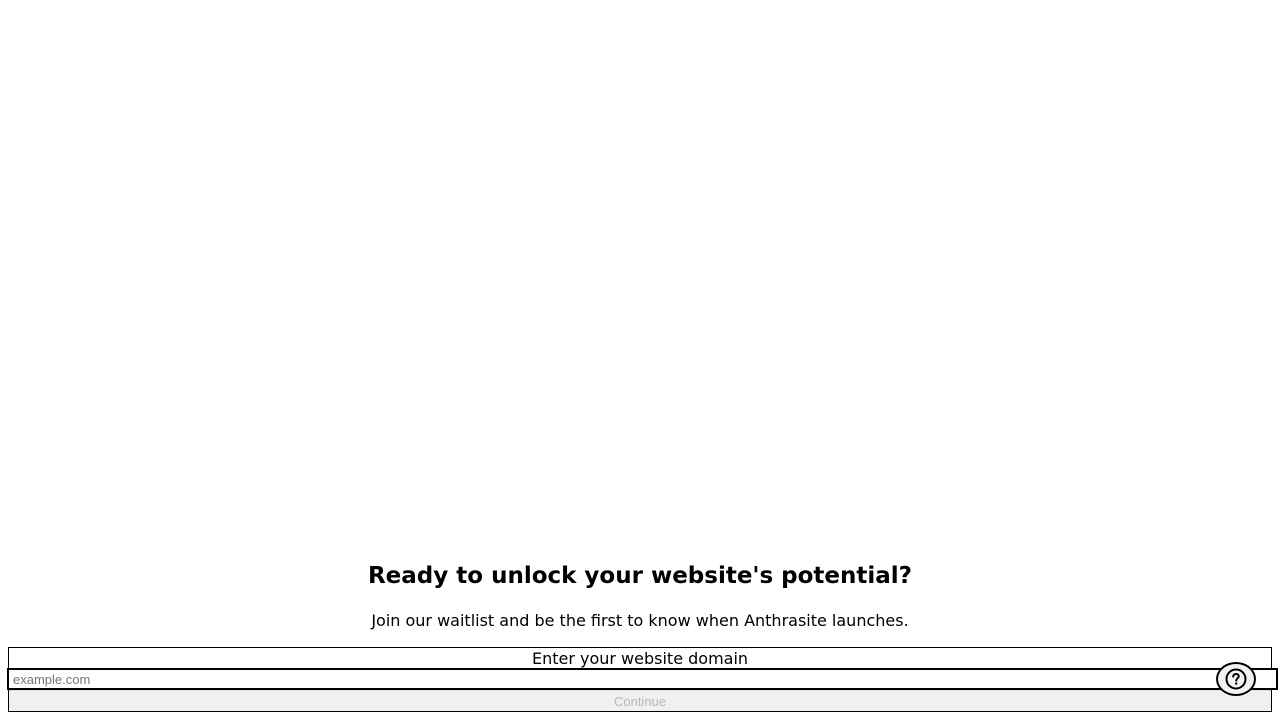 Image resolution: width=1280 pixels, height=720 pixels. I want to click on domain-input, so click(642, 679).